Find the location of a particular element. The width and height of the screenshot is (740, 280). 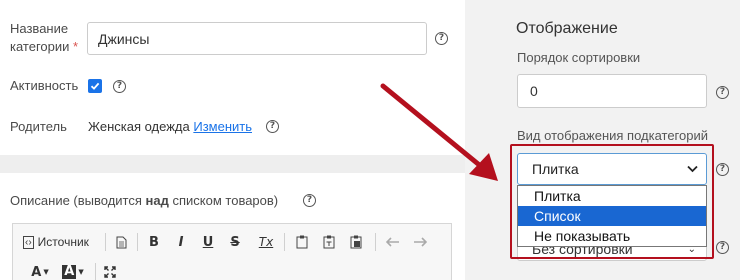

sort-order-label: Порядок сортировки is located at coordinates (579, 57).